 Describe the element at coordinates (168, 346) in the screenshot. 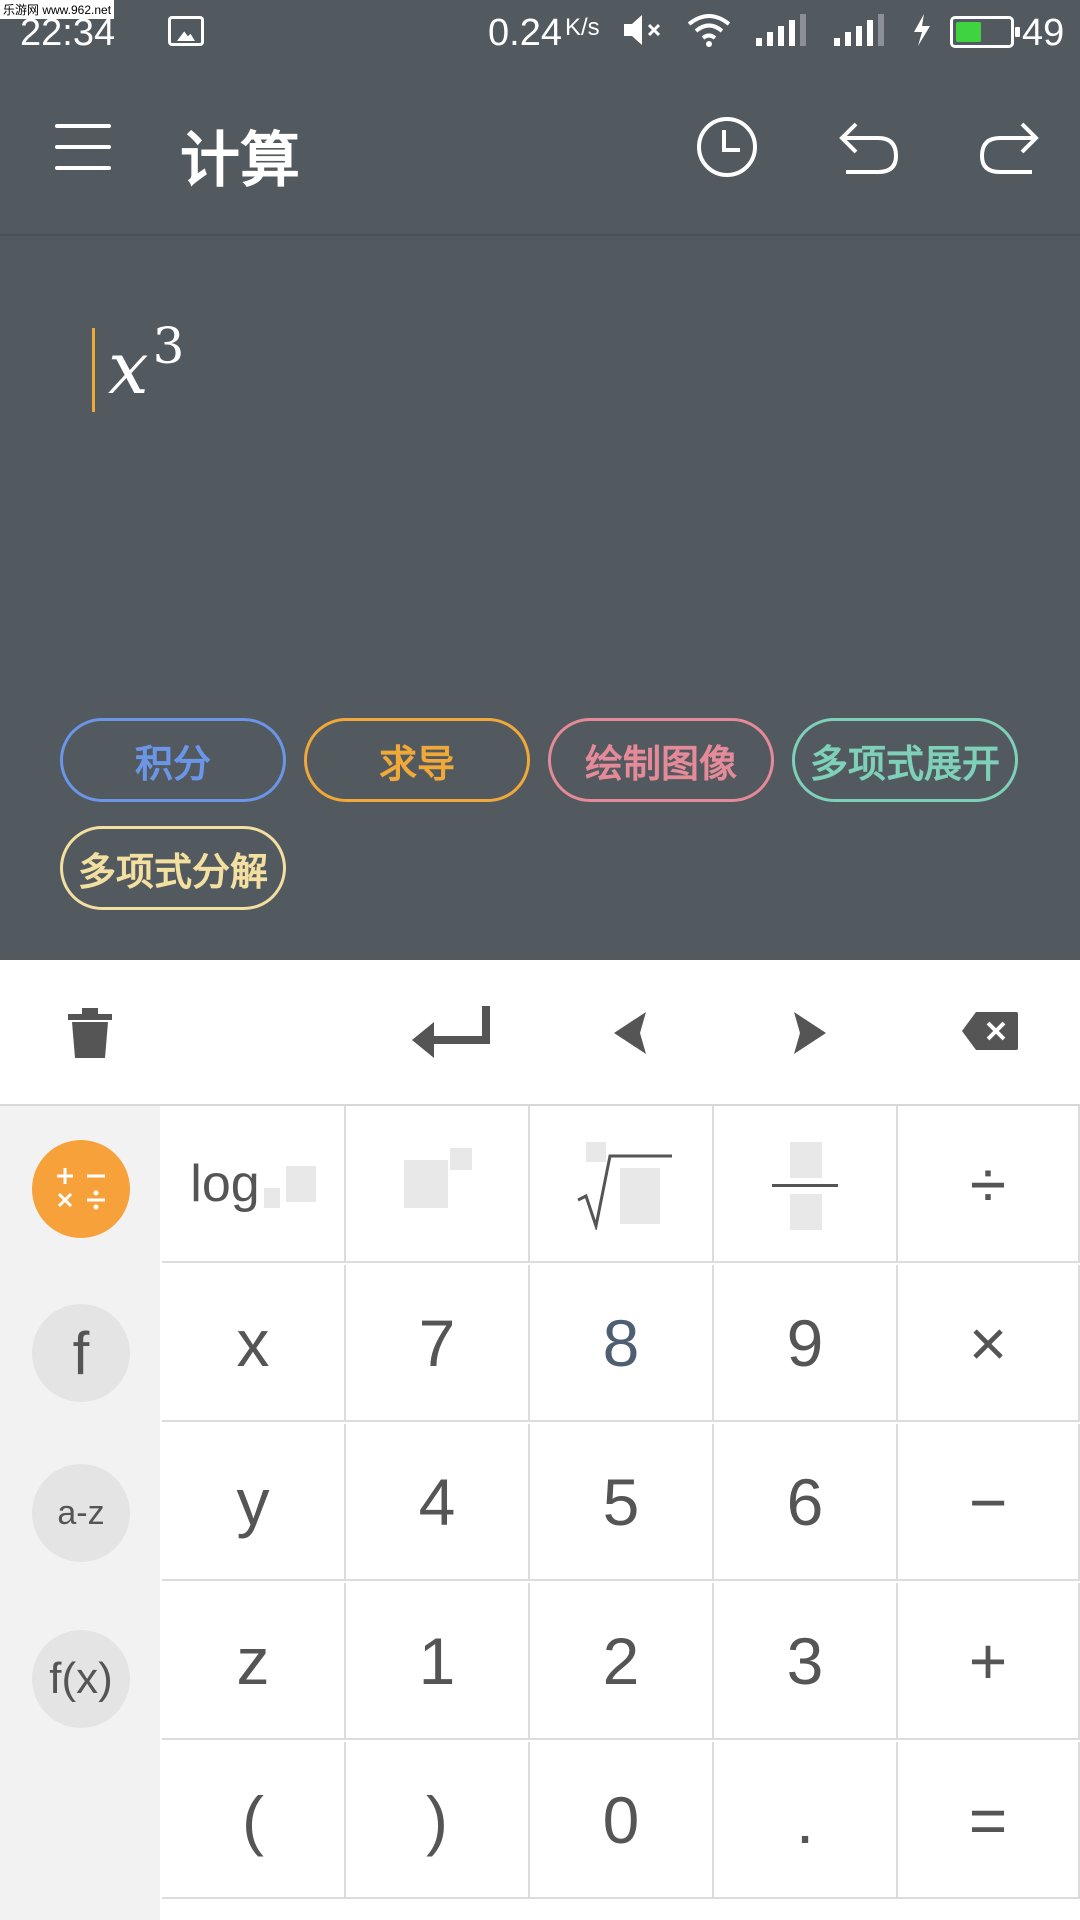

I see `expression-exponent: 3` at that location.